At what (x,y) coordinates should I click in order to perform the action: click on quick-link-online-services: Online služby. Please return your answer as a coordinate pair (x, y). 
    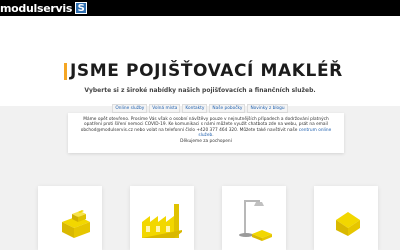
    Looking at the image, I should click on (130, 108).